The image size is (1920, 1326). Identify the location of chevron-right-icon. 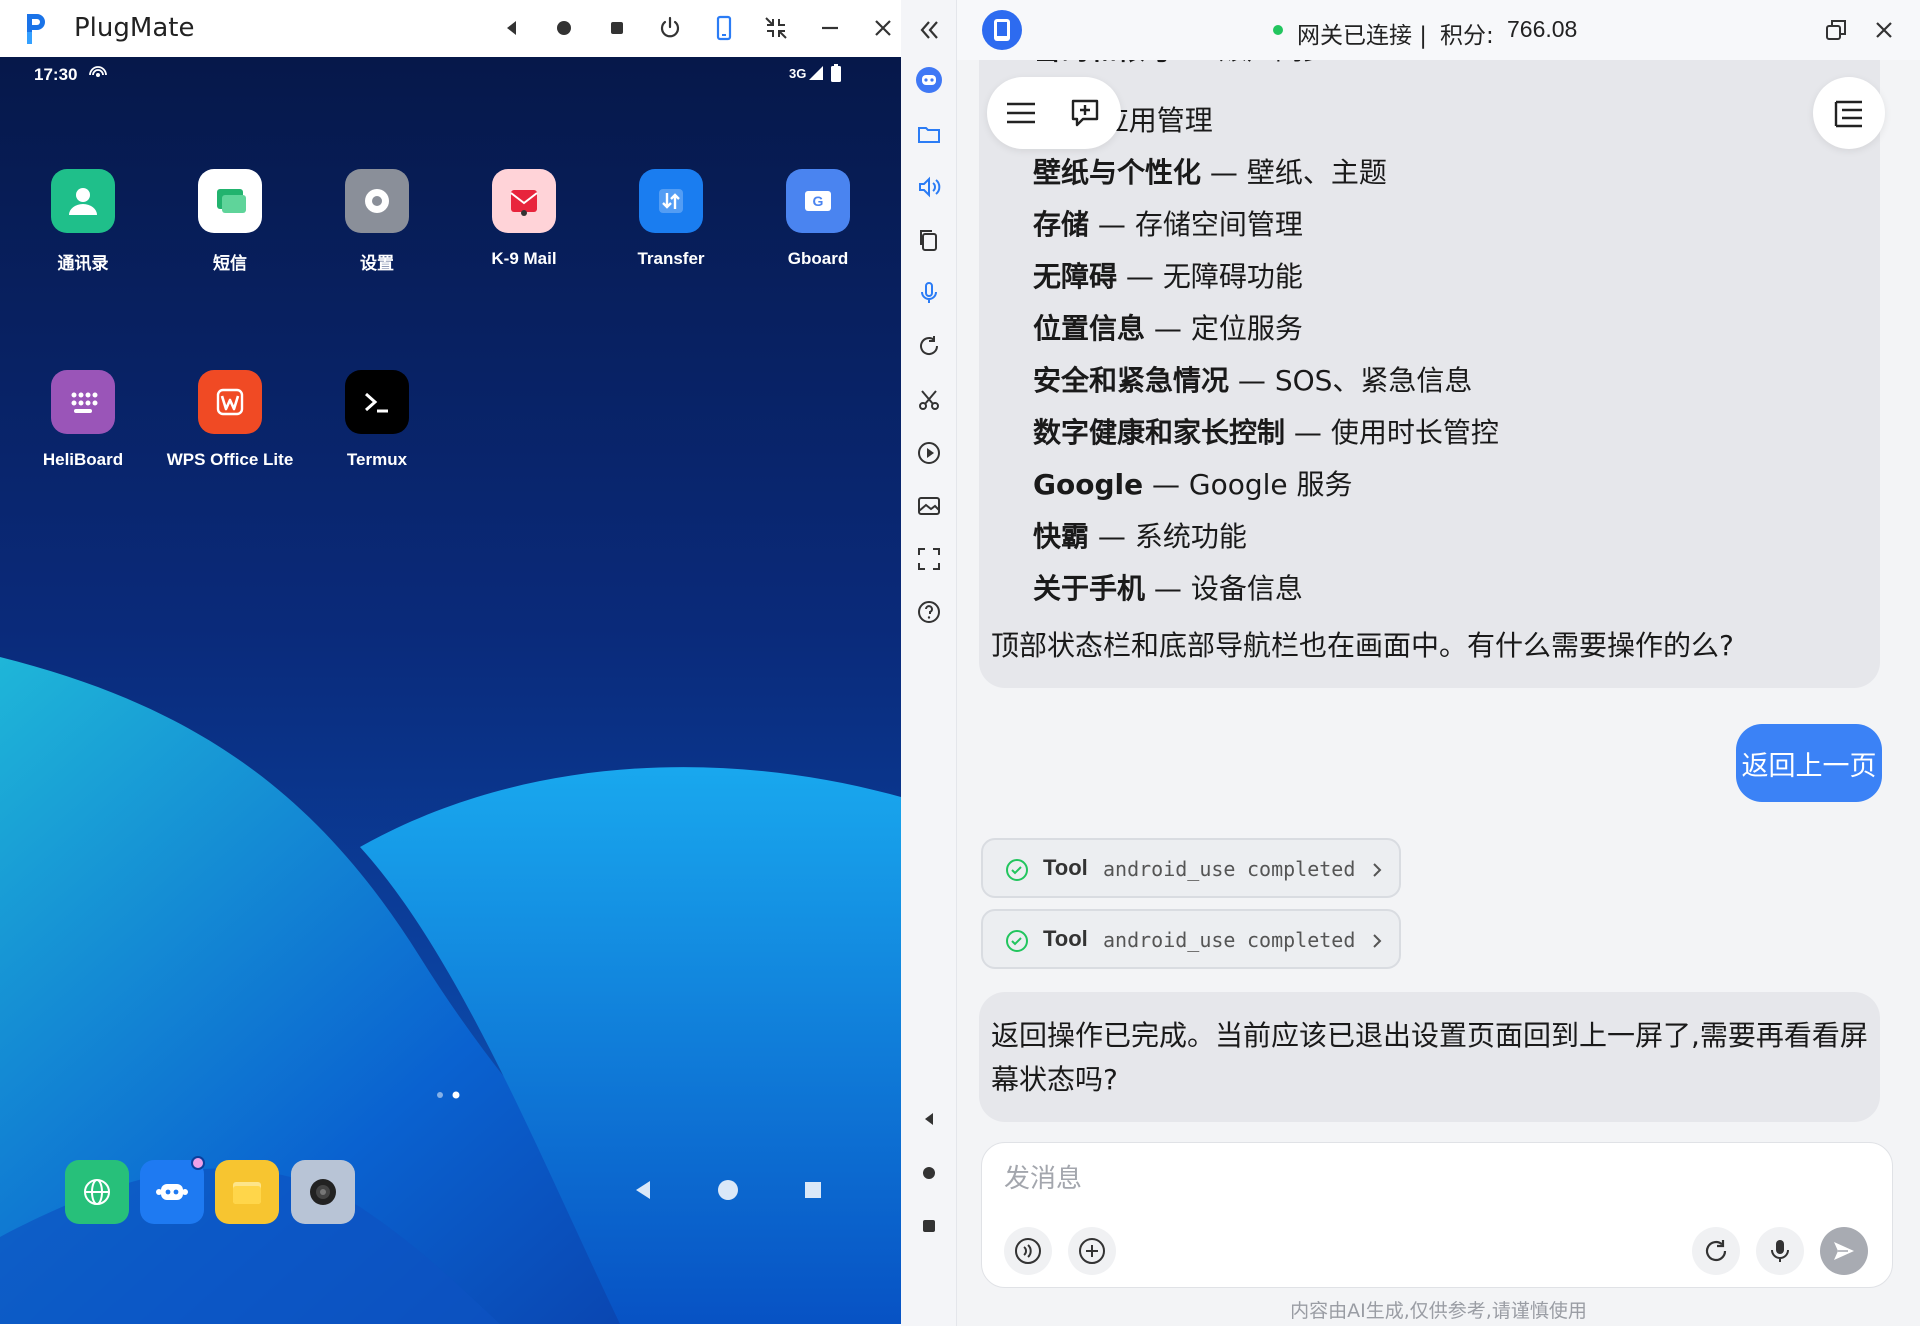
(1377, 870).